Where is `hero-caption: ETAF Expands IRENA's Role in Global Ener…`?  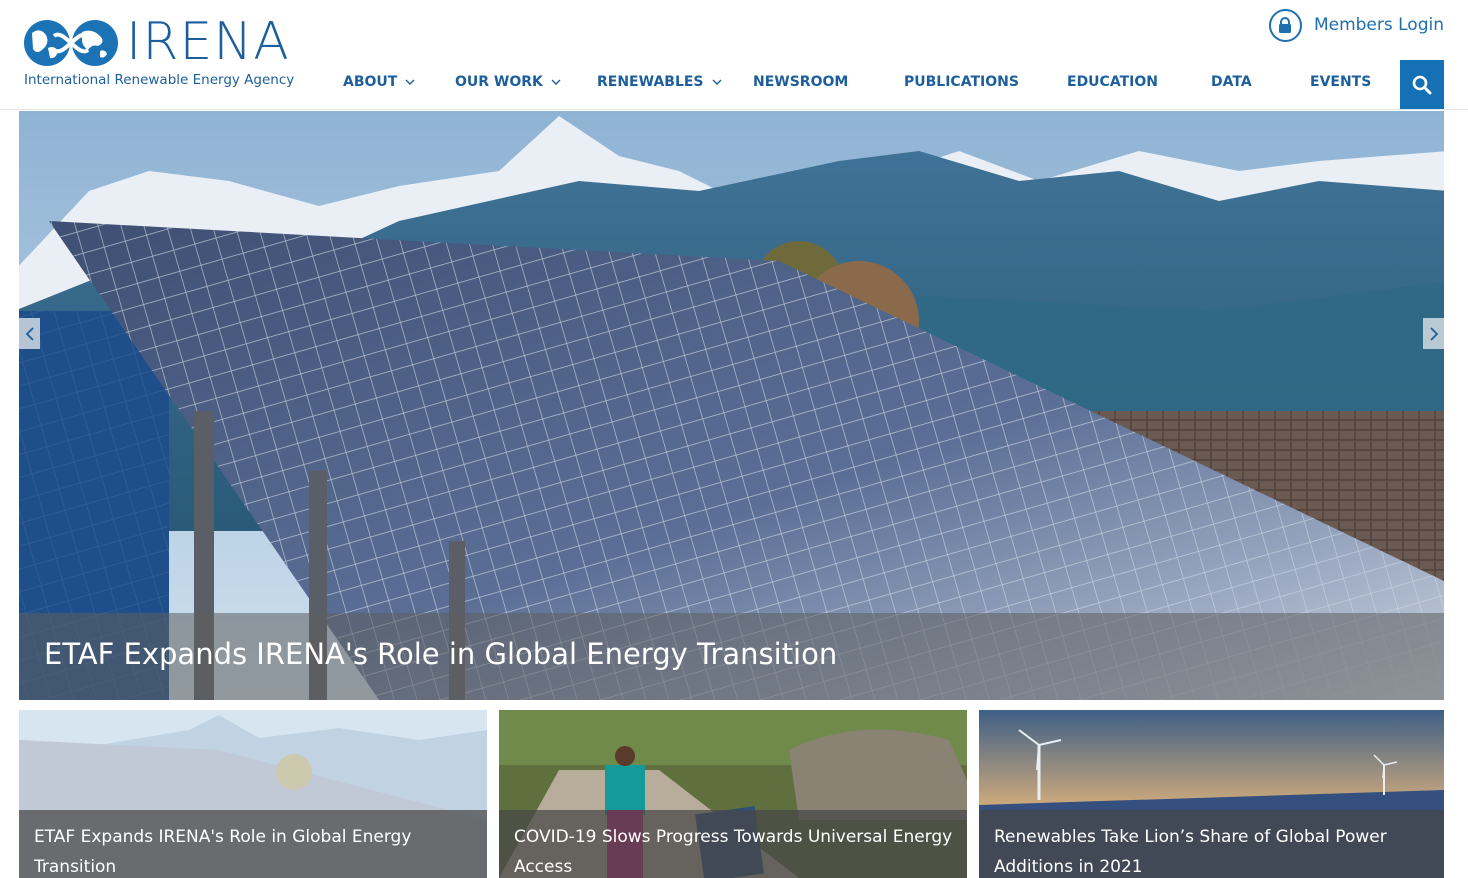 hero-caption: ETAF Expands IRENA's Role in Global Ener… is located at coordinates (731, 656).